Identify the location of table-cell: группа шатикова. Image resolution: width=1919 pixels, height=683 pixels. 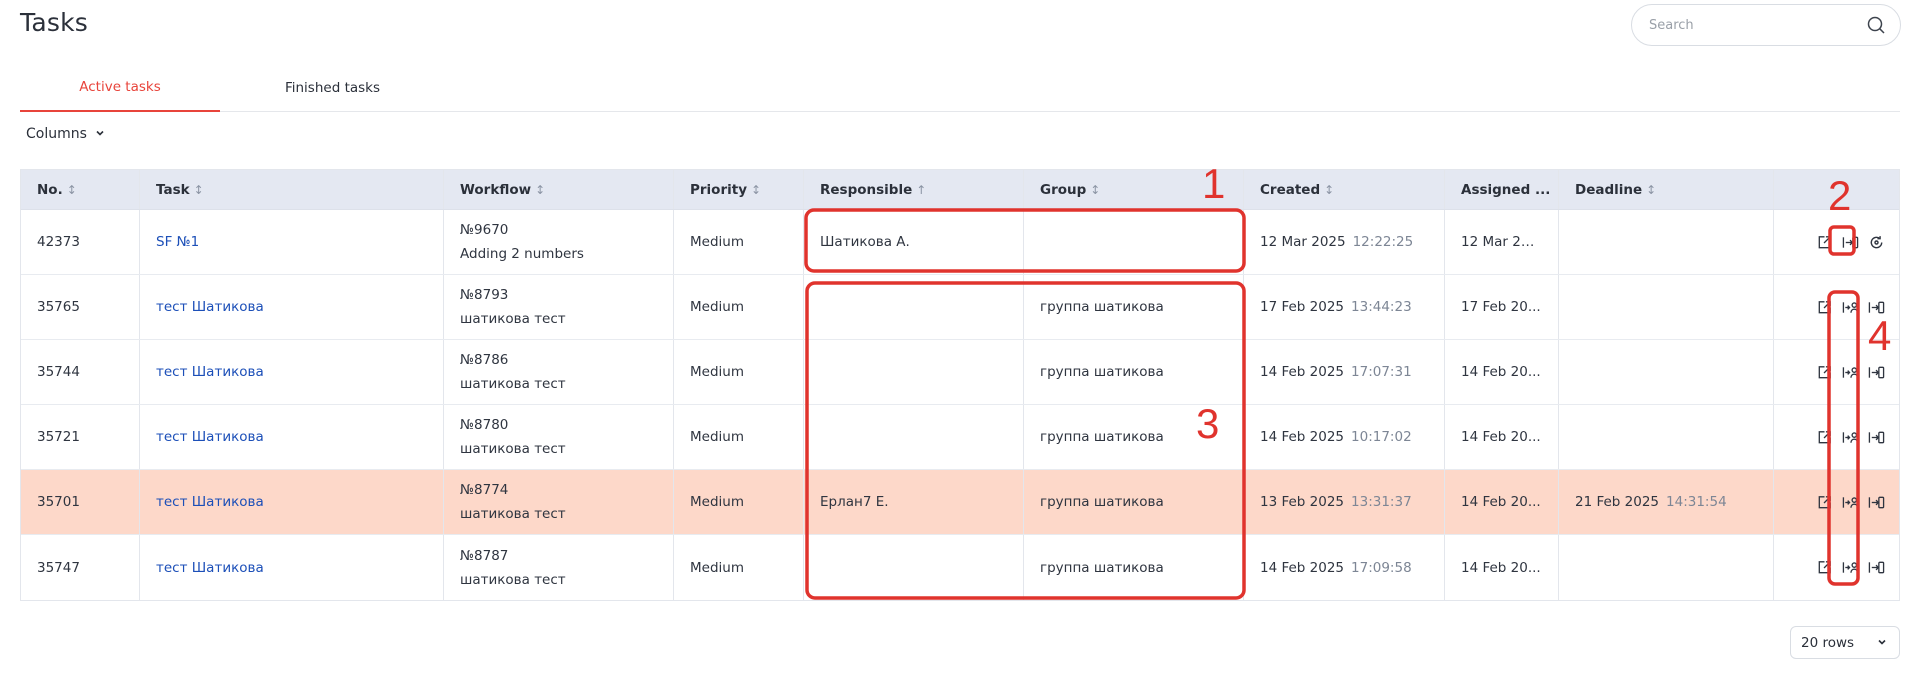
(1134, 567).